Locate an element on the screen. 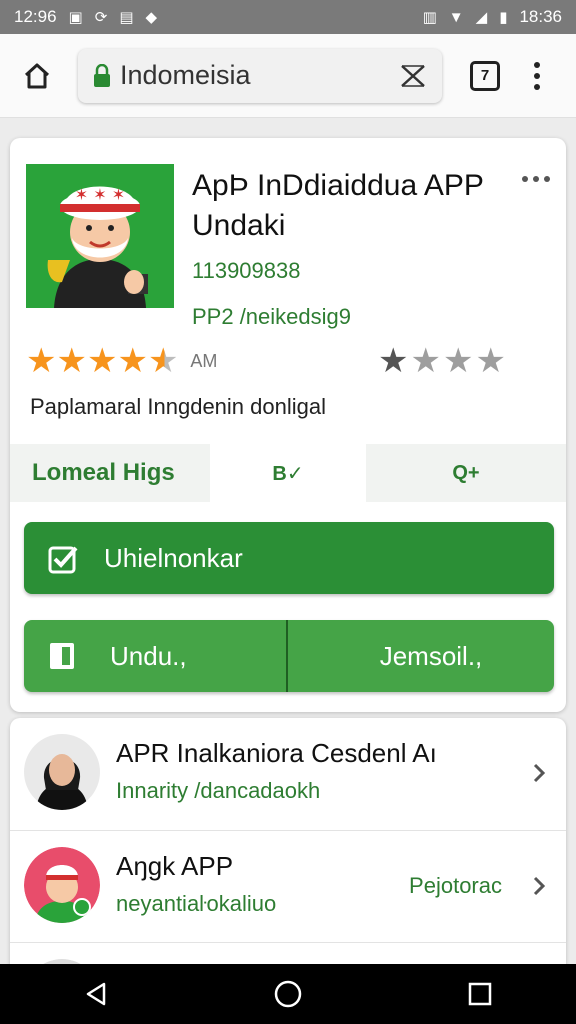  split-right-label: Jemsoil., is located at coordinates (431, 655).